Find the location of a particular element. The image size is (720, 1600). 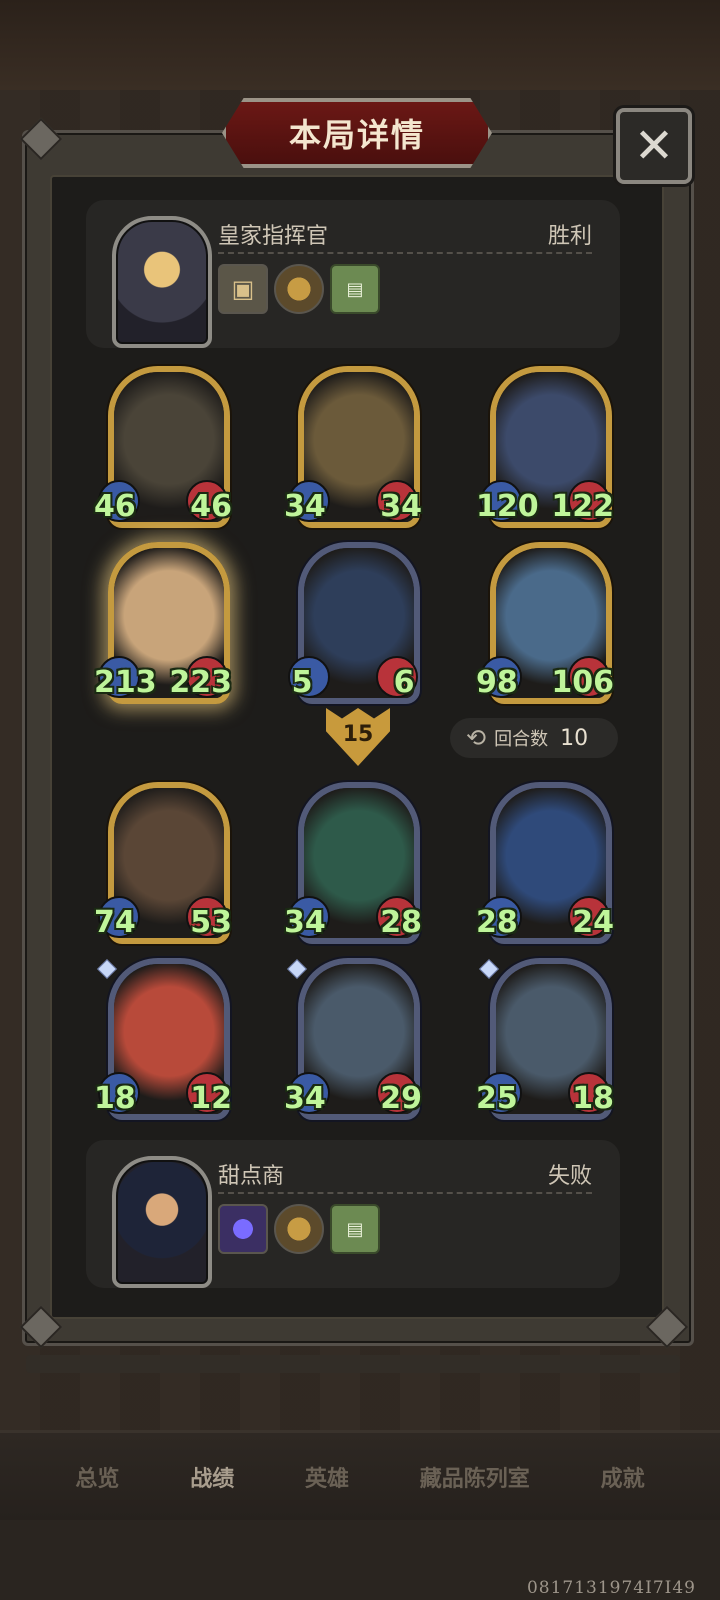

unit-attack: 25 is located at coordinates (497, 1098).